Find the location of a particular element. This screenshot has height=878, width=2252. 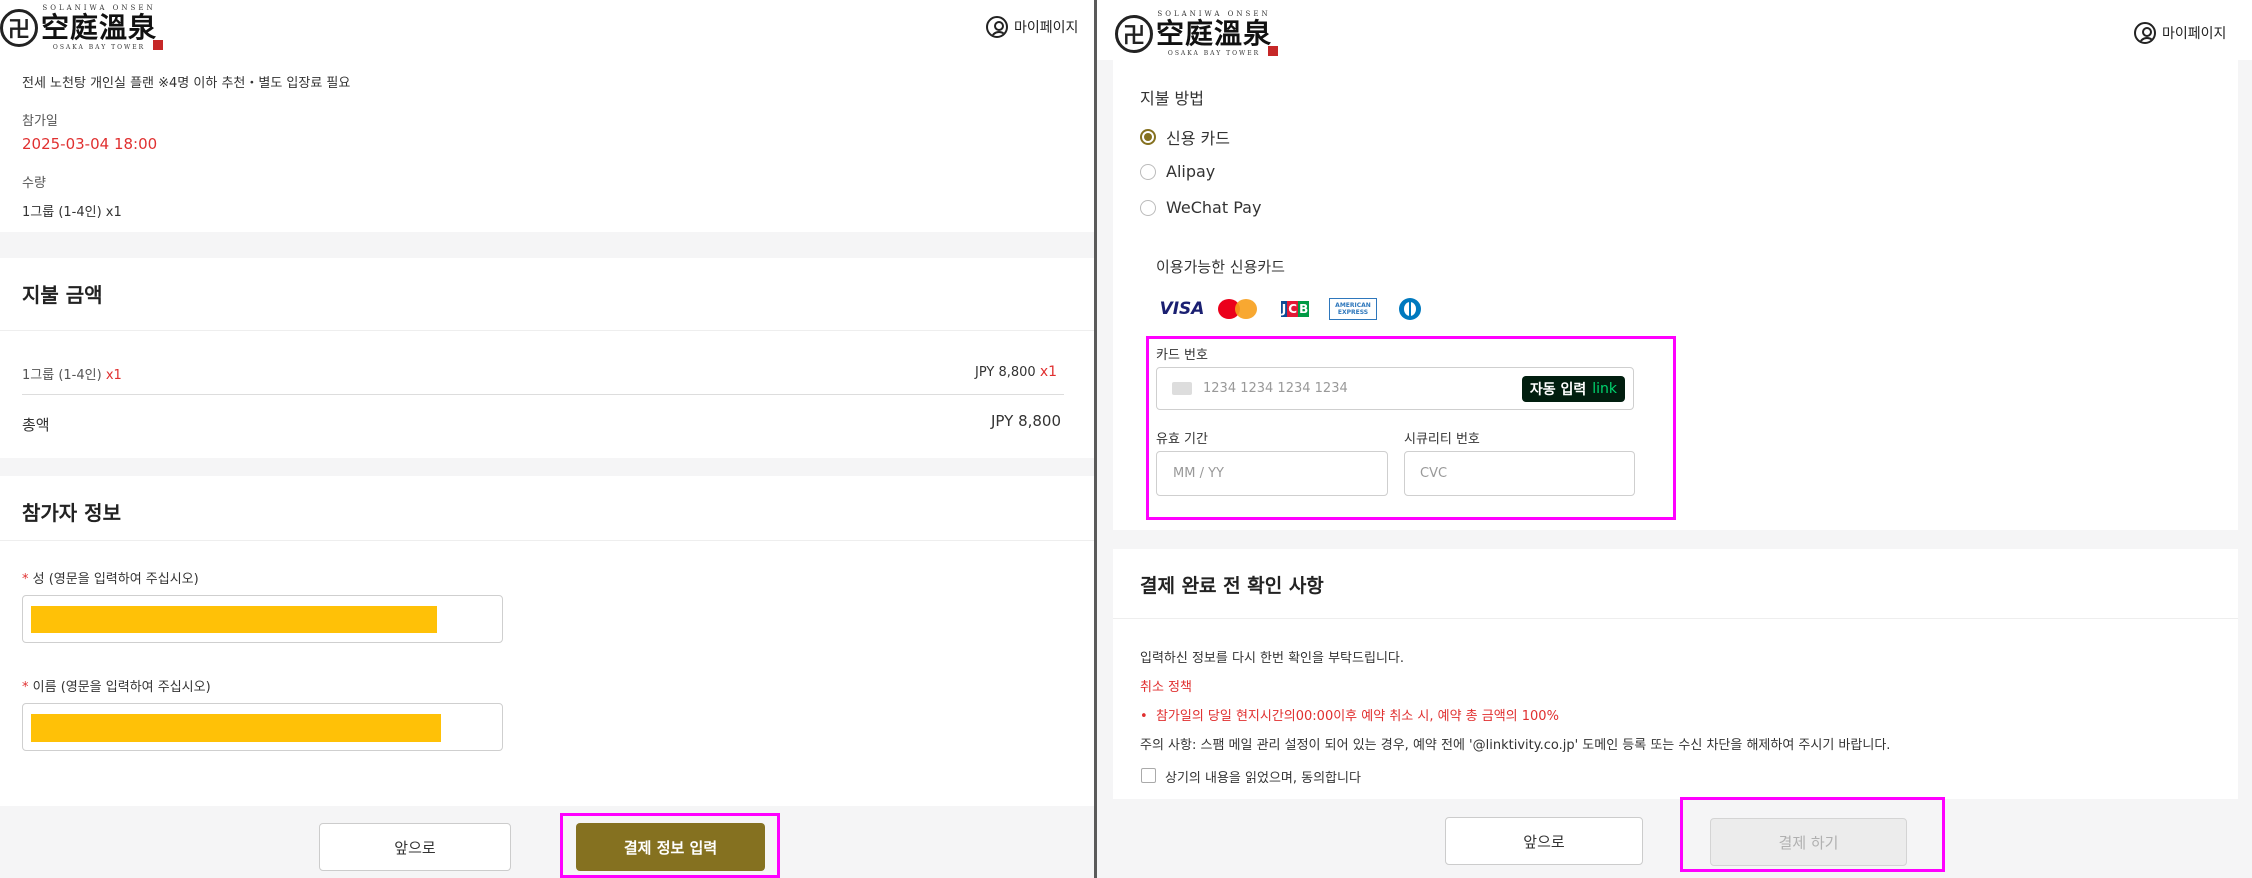

autofill-link-button: 자동 입력 link is located at coordinates (1573, 389).